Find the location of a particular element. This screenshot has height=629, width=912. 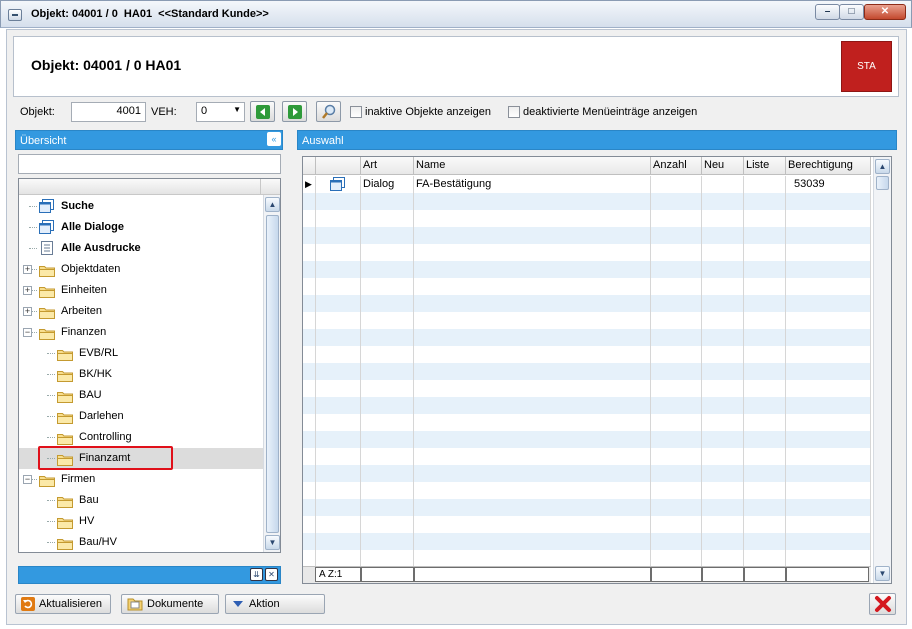

tree-item-arbeiten: + Arbeiten is located at coordinates (141, 311).